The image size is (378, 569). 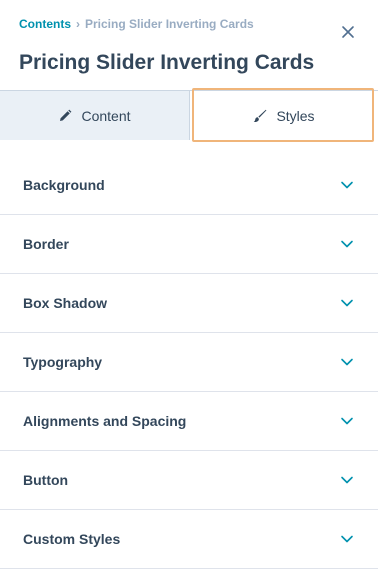 I want to click on section-background: Background, so click(x=189, y=185).